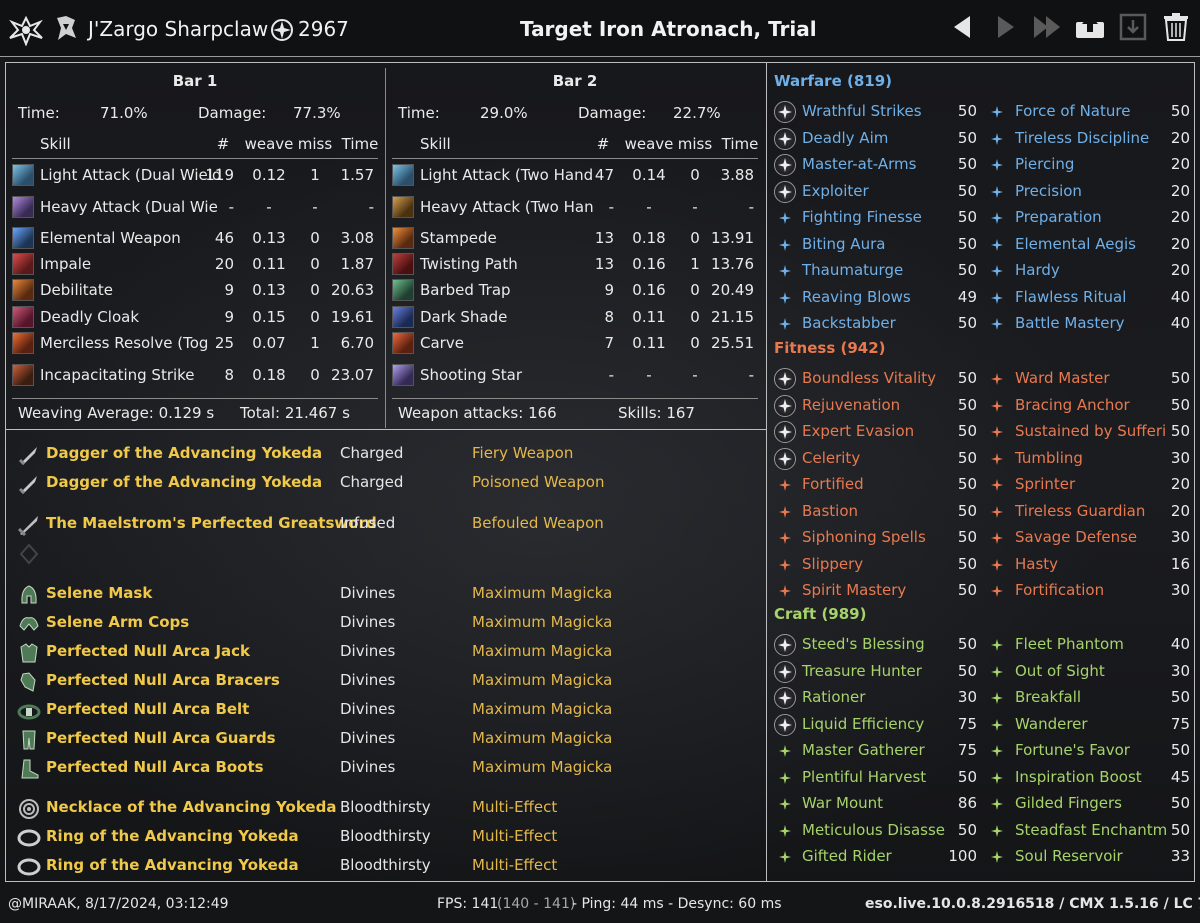 The width and height of the screenshot is (1200, 923). Describe the element at coordinates (477, 413) in the screenshot. I see `bar2-weapon-attacks: Weapon attacks: 166` at that location.